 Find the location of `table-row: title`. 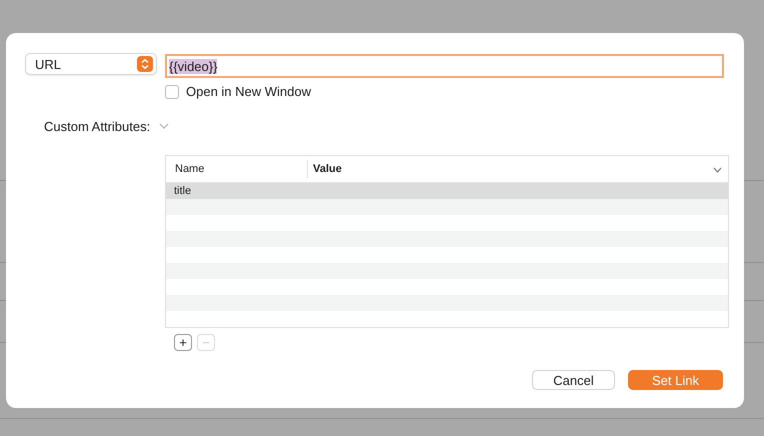

table-row: title is located at coordinates (447, 190).